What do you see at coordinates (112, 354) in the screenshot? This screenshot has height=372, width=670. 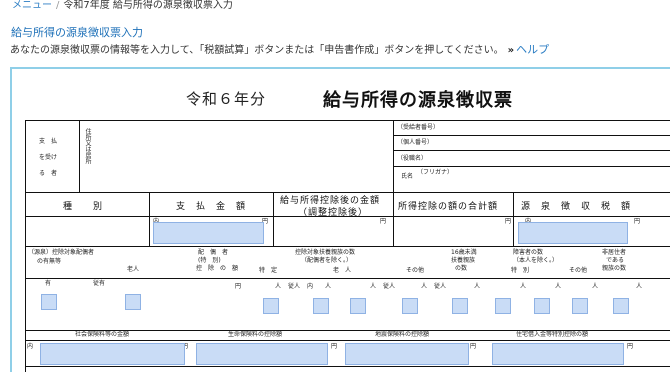 I see `social-insurance-input` at bounding box center [112, 354].